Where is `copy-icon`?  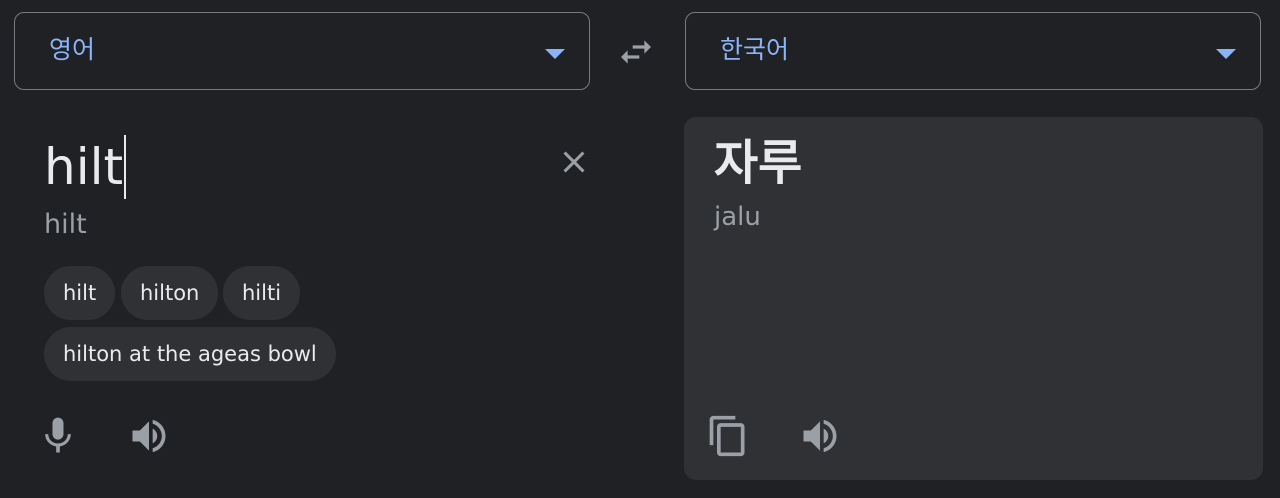
copy-icon is located at coordinates (727, 436).